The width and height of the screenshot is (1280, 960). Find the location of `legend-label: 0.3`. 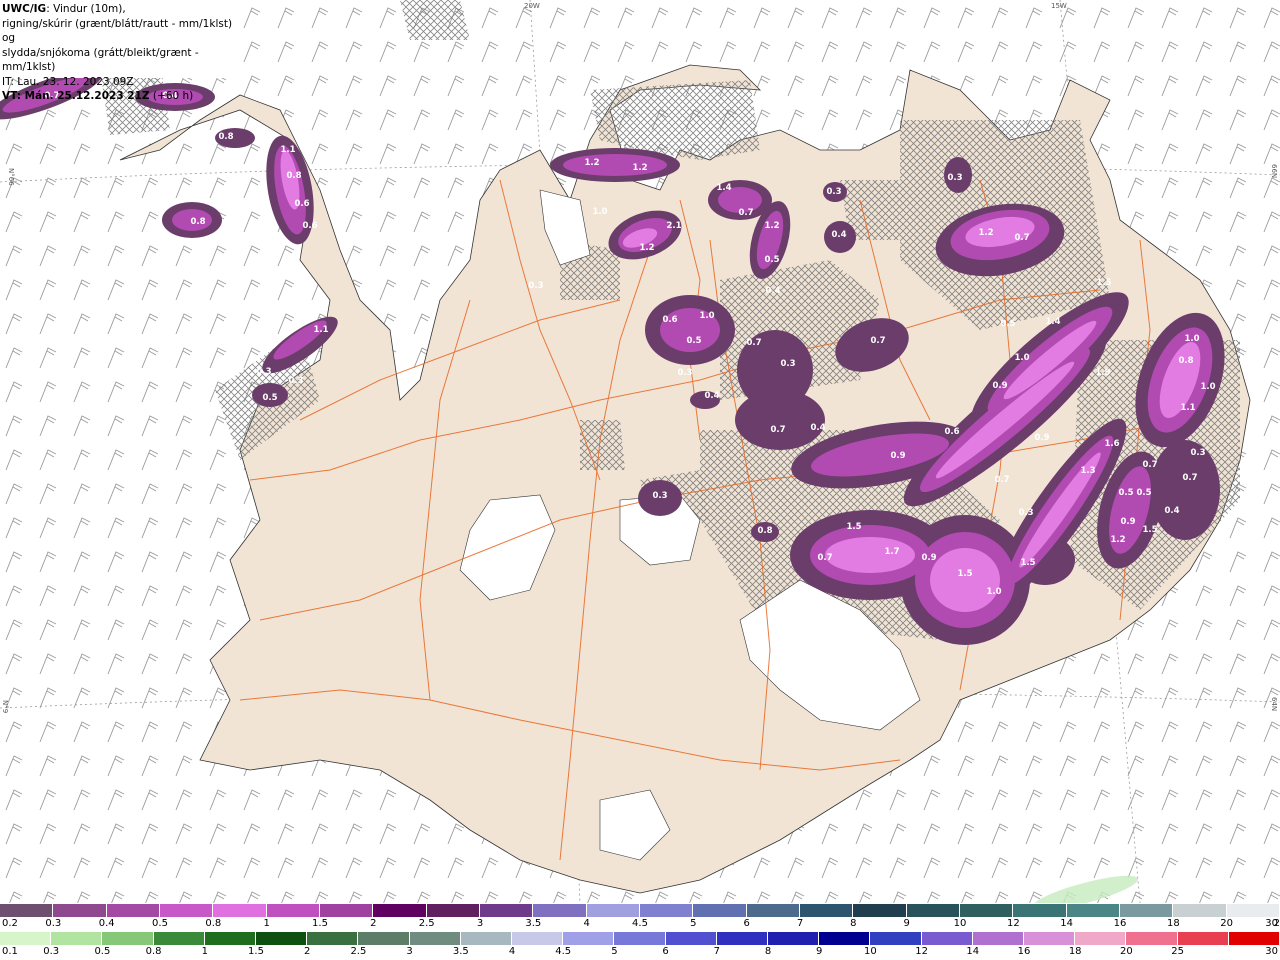

legend-label: 0.3 is located at coordinates (51, 951).